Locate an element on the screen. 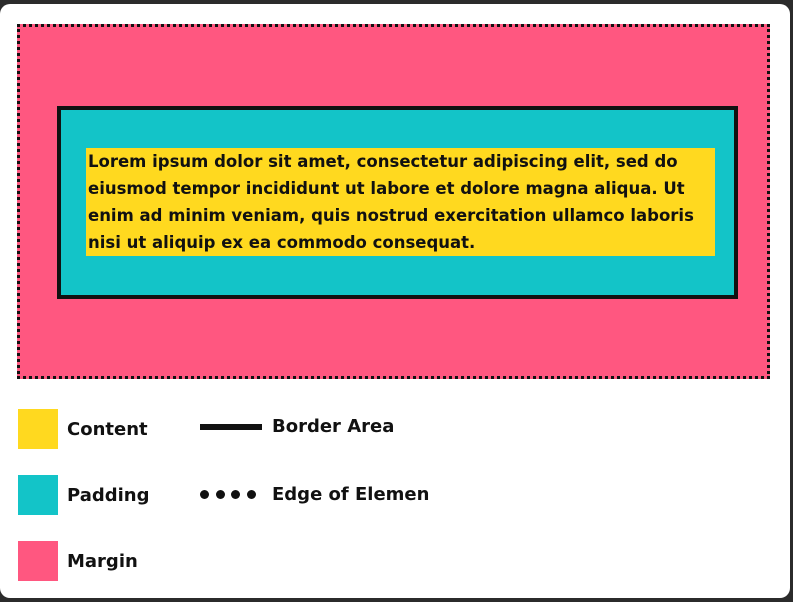 This screenshot has height=602, width=793. content-swatch is located at coordinates (38, 429).